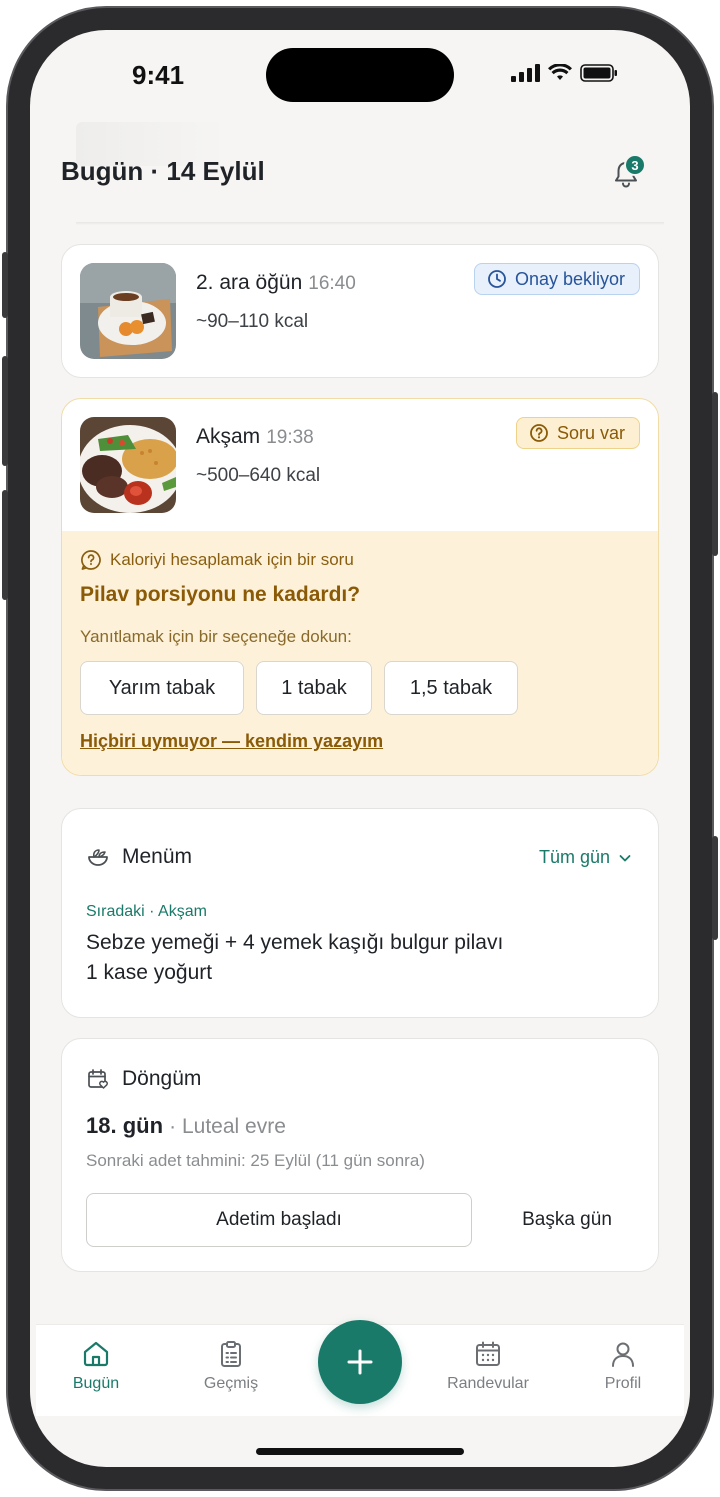 This screenshot has width=720, height=1497. Describe the element at coordinates (98, 857) in the screenshot. I see `salad-bowl-icon` at that location.